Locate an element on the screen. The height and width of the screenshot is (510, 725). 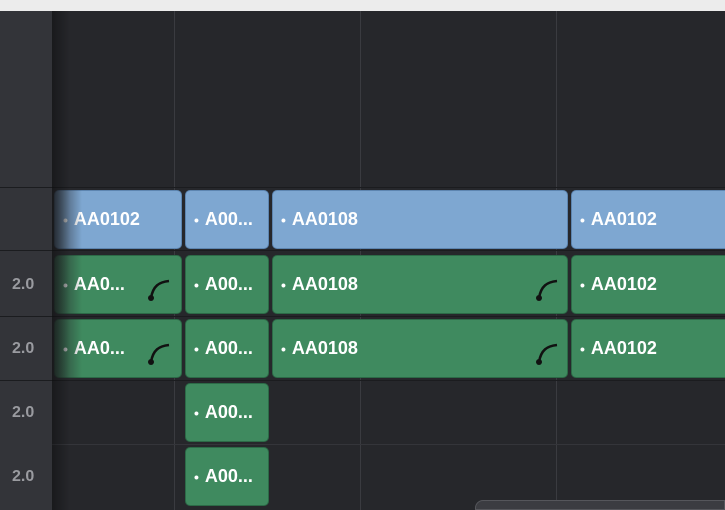
horizontal-scrollbar is located at coordinates (600, 505).